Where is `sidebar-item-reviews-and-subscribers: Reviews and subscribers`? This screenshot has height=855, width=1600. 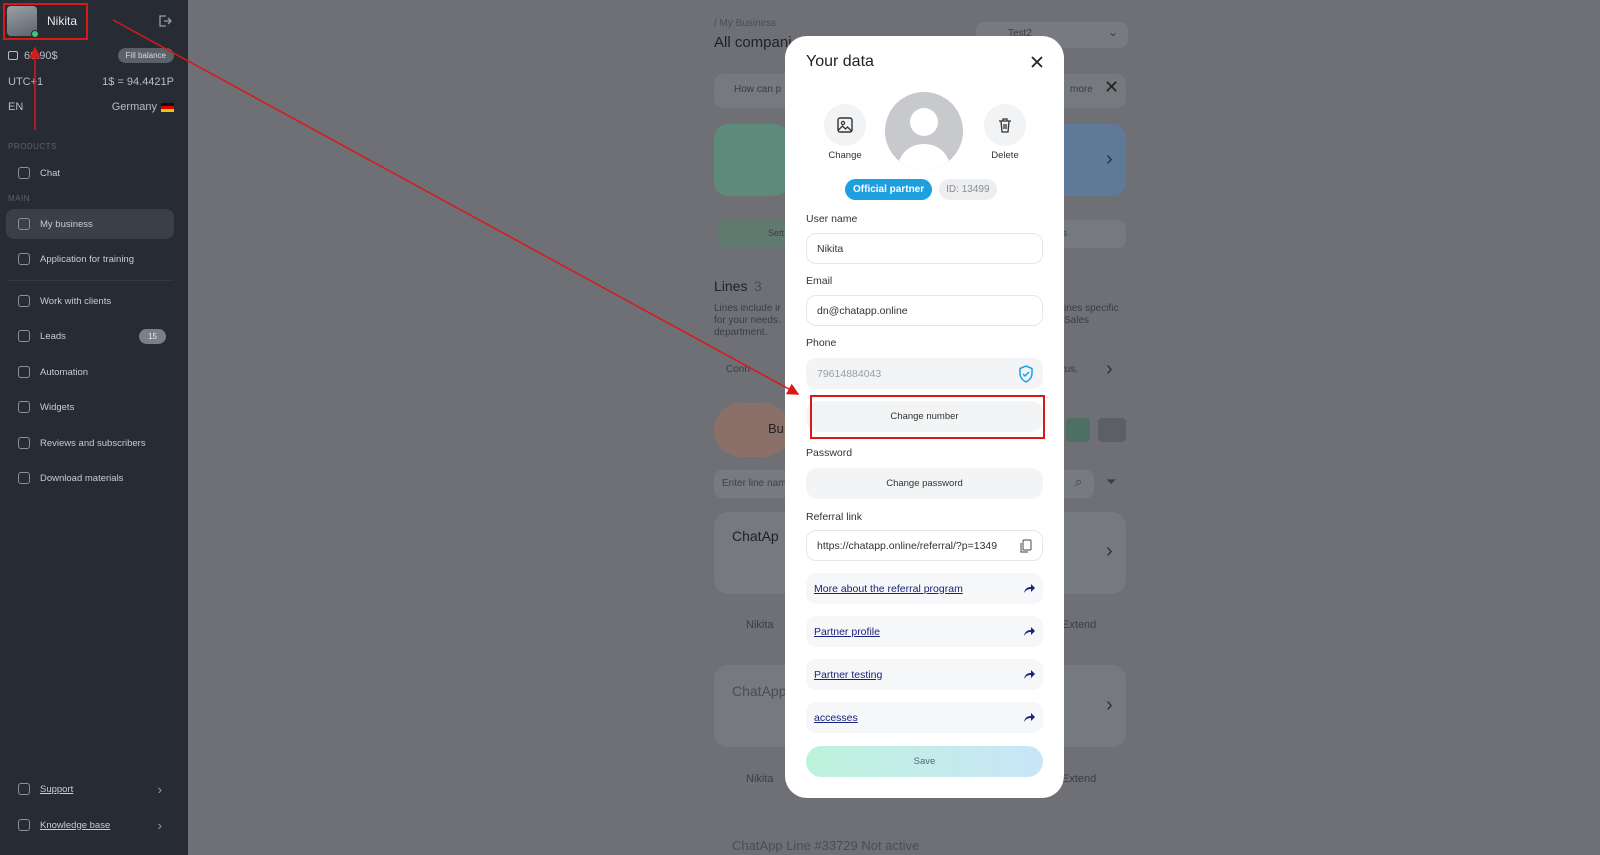
sidebar-item-reviews-and-subscribers: Reviews and subscribers is located at coordinates (90, 443).